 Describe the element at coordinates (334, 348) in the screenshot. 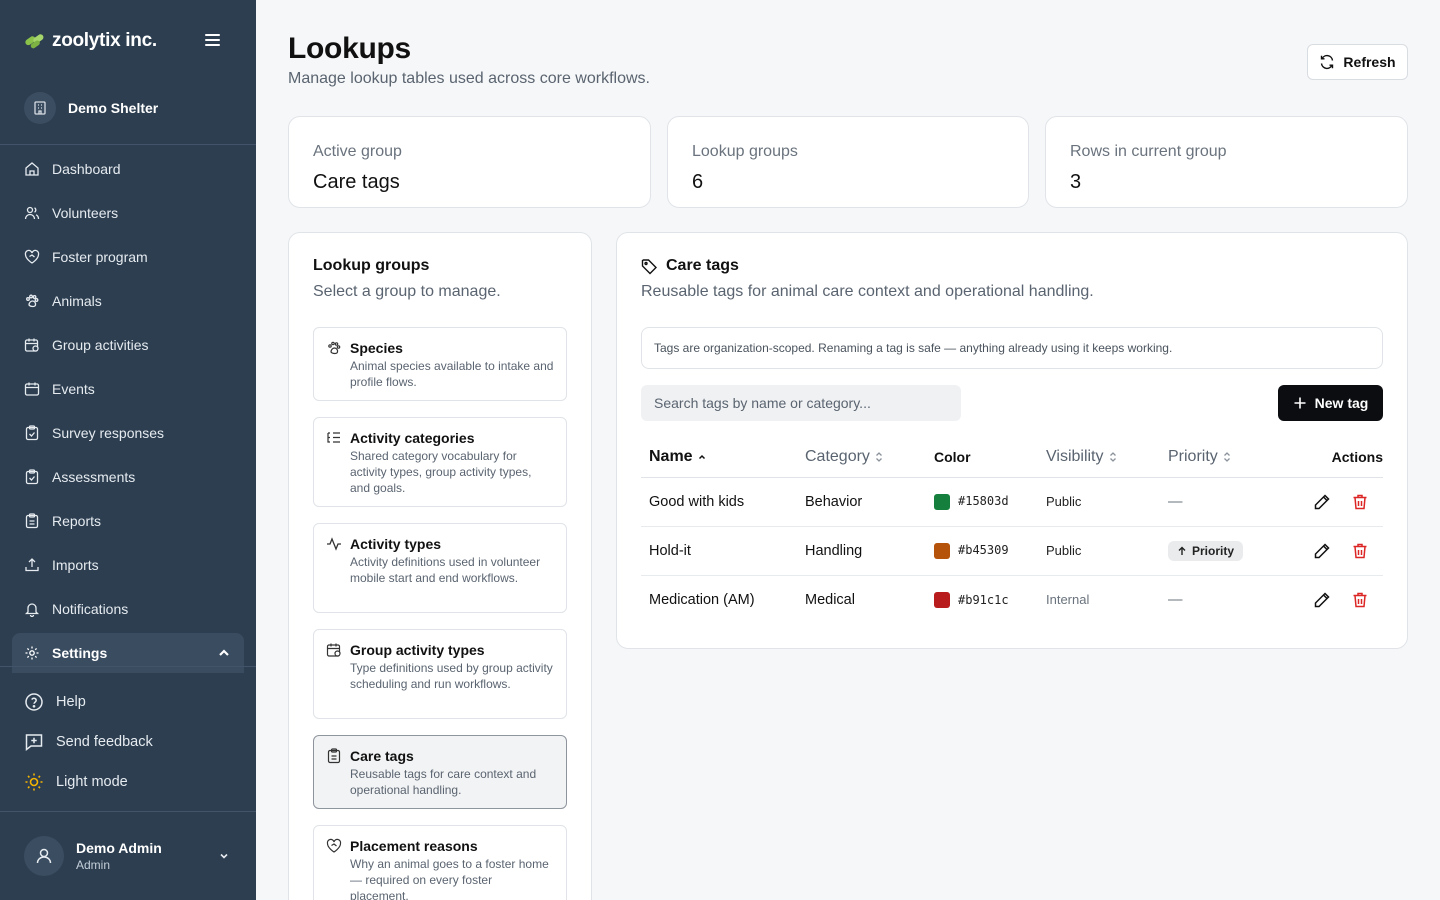

I see `paw-icon` at that location.